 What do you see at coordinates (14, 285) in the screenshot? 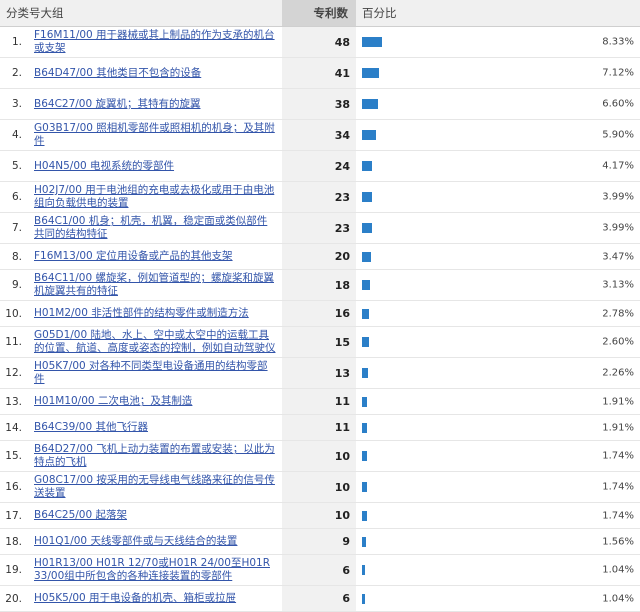
I see `row-index: 9.` at bounding box center [14, 285].